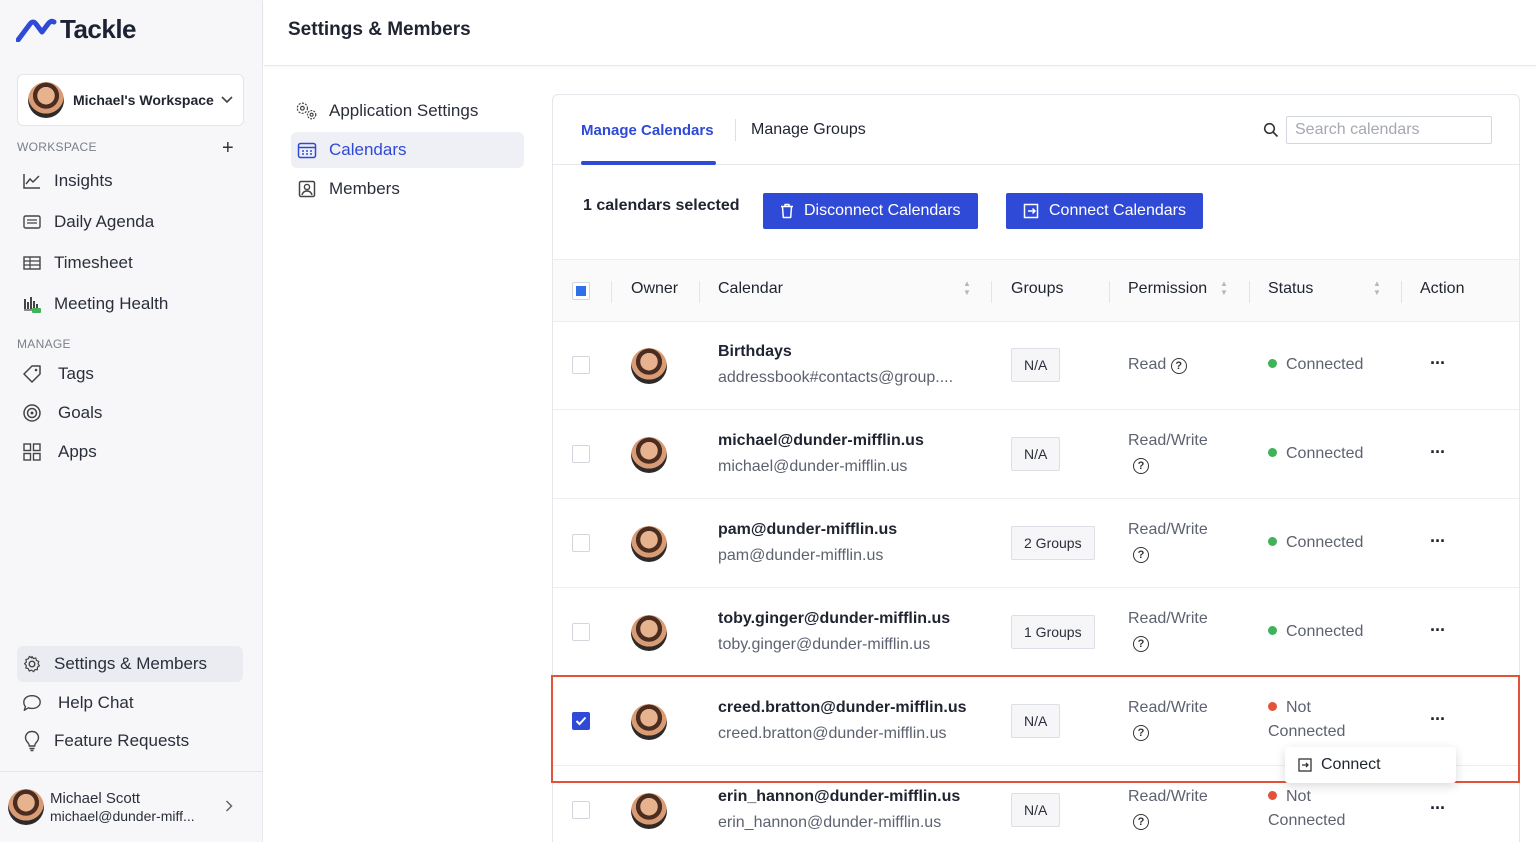 The width and height of the screenshot is (1536, 842). Describe the element at coordinates (1053, 543) in the screenshot. I see `groups-tag: 2 Groups` at that location.